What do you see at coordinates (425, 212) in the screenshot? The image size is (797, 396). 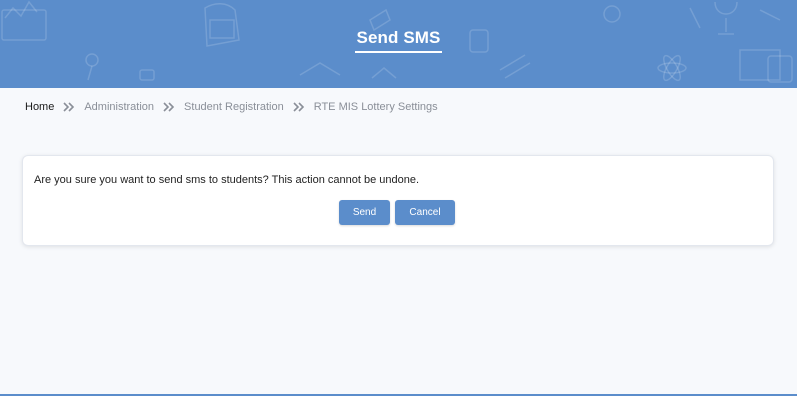 I see `cancel-button: Cancel` at bounding box center [425, 212].